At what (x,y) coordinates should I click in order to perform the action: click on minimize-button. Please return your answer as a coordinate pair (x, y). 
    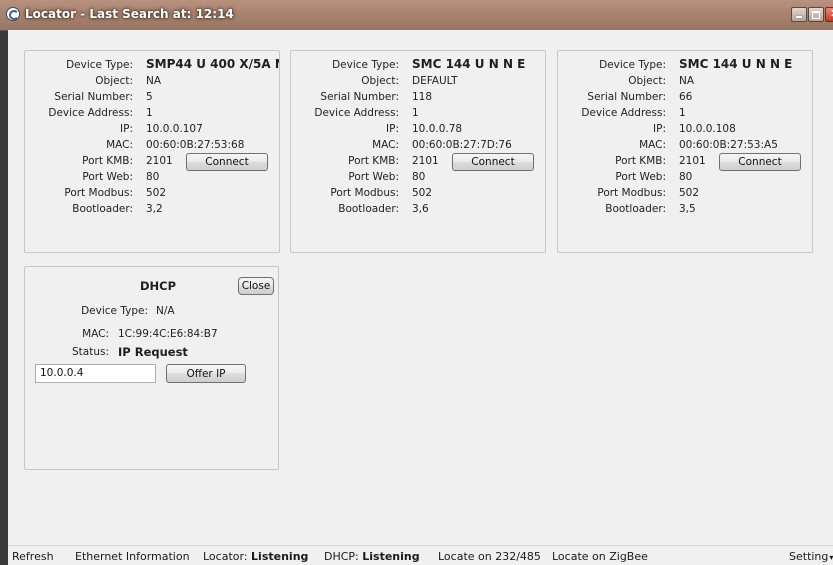
    Looking at the image, I should click on (799, 14).